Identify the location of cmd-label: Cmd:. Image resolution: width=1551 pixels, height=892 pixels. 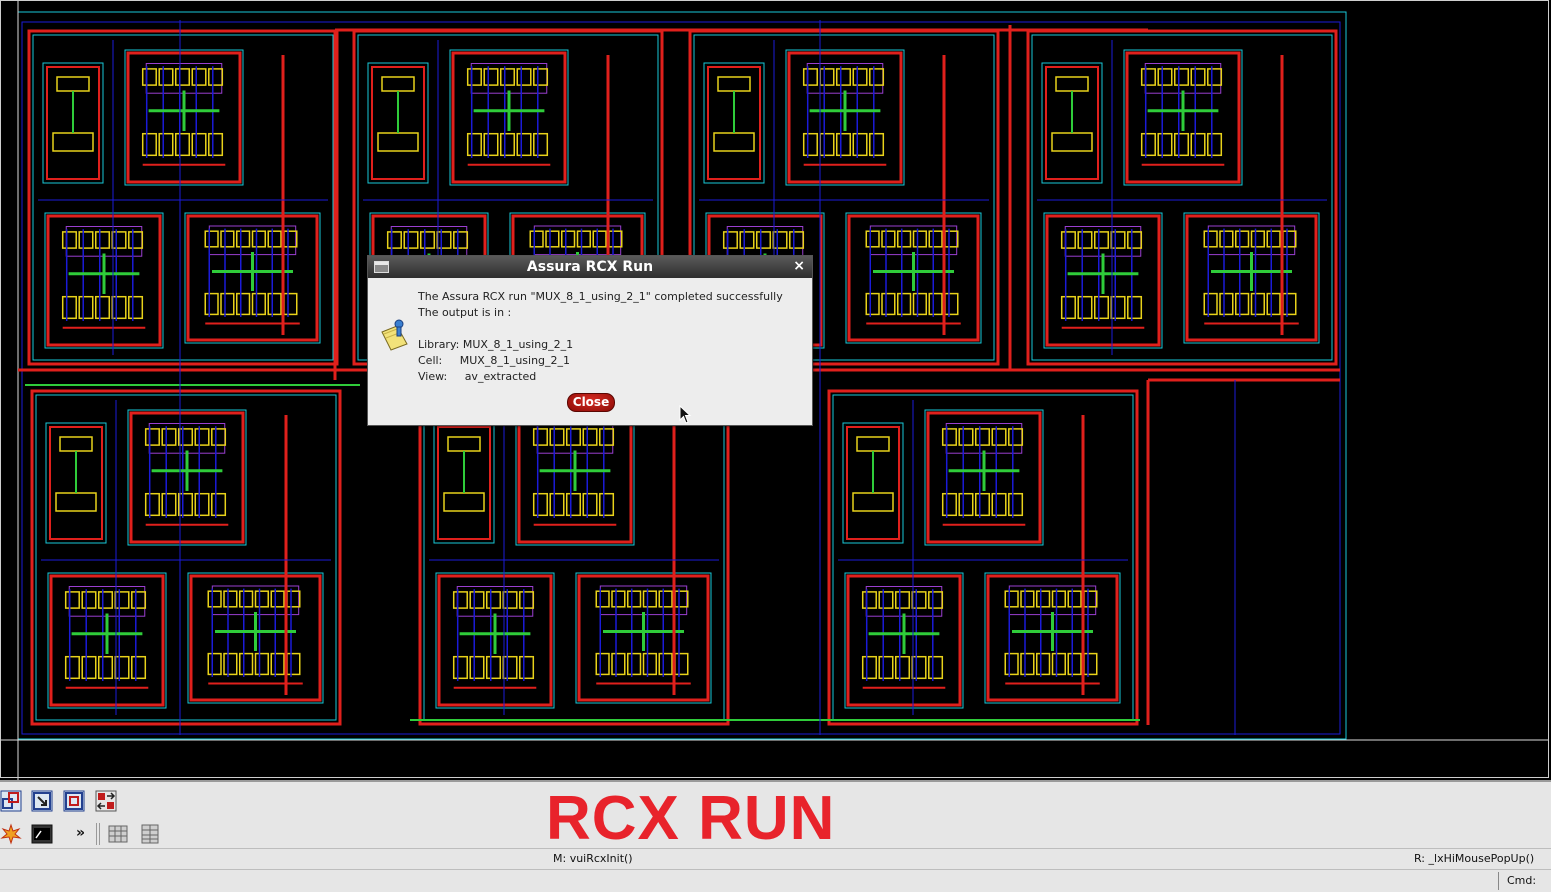
(1522, 880).